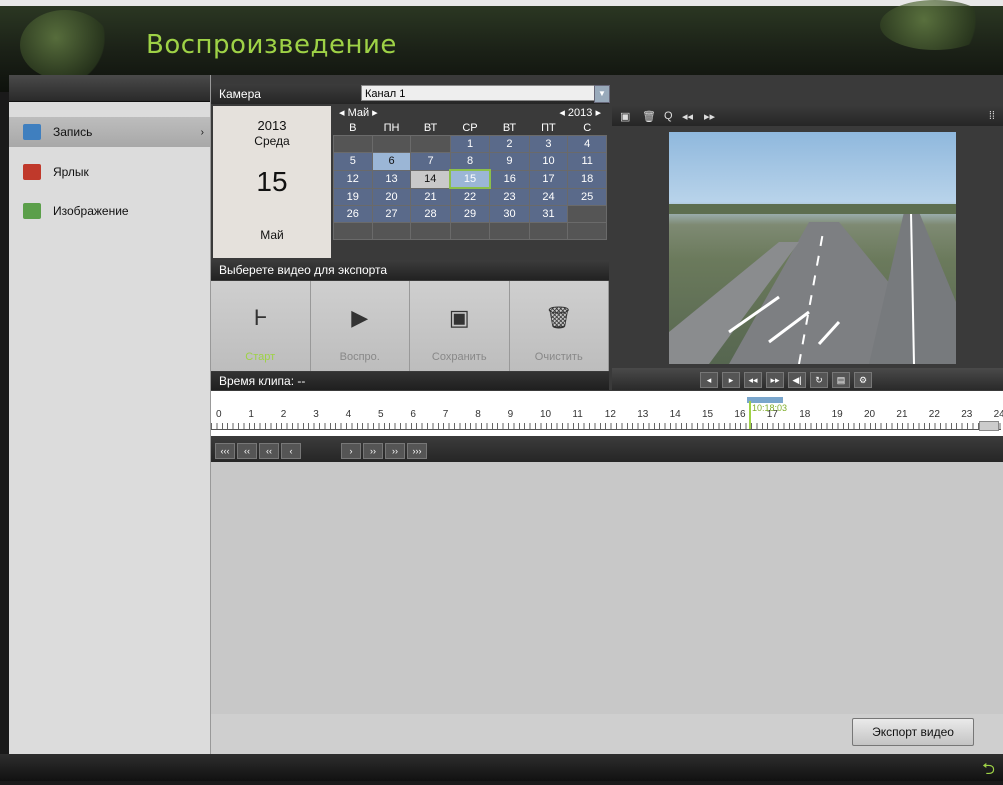  What do you see at coordinates (65, 45) in the screenshot?
I see `leaf-decoration` at bounding box center [65, 45].